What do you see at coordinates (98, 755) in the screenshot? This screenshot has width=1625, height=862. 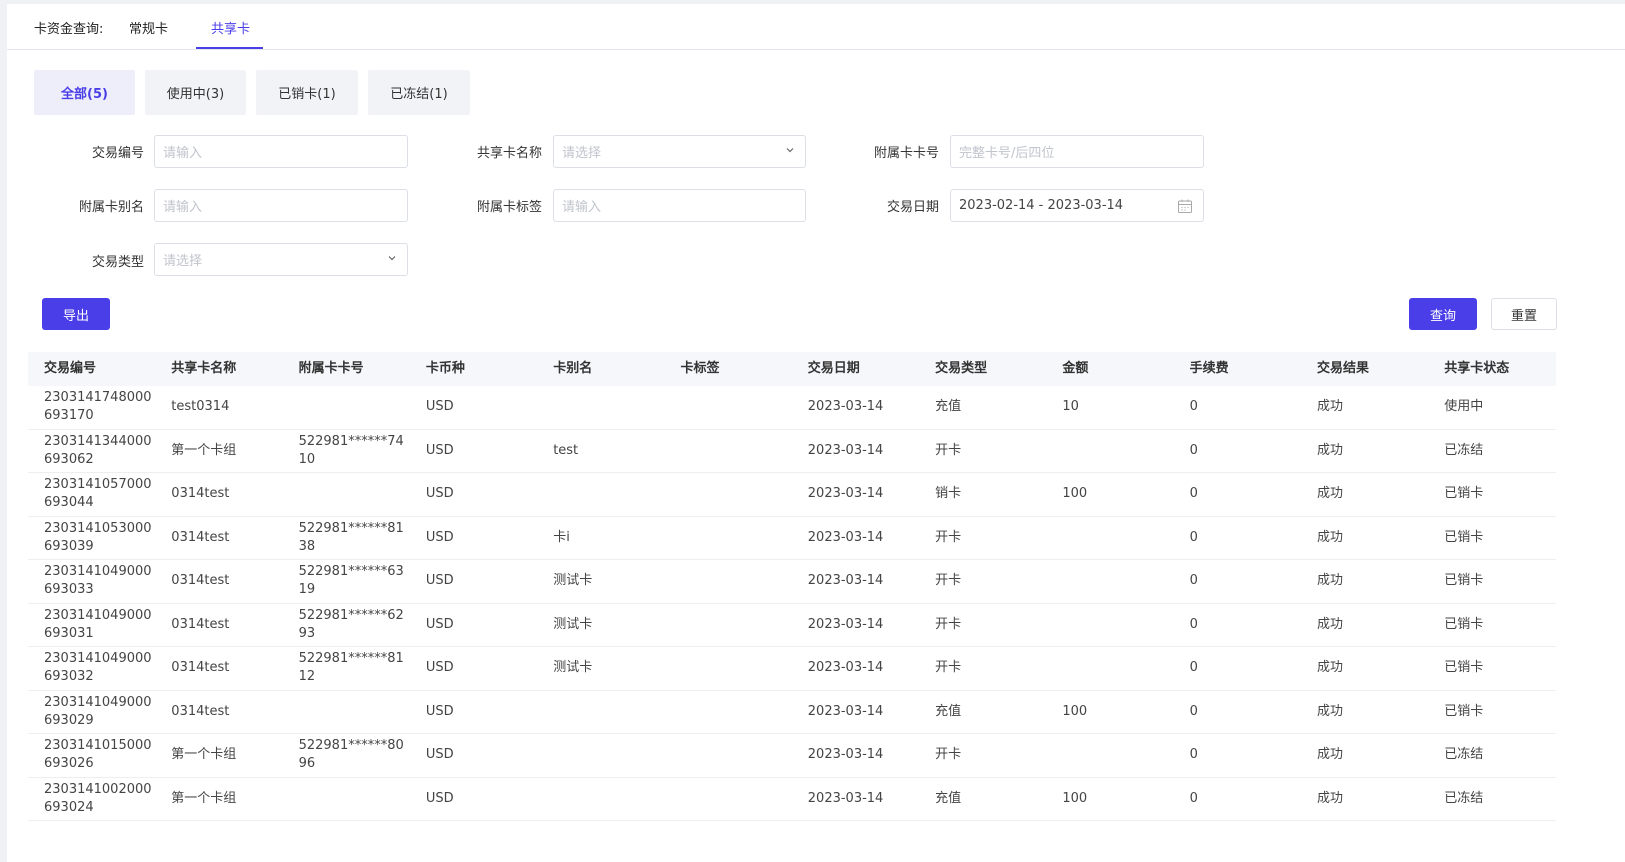 I see `table-cell: 2303141015000693026` at bounding box center [98, 755].